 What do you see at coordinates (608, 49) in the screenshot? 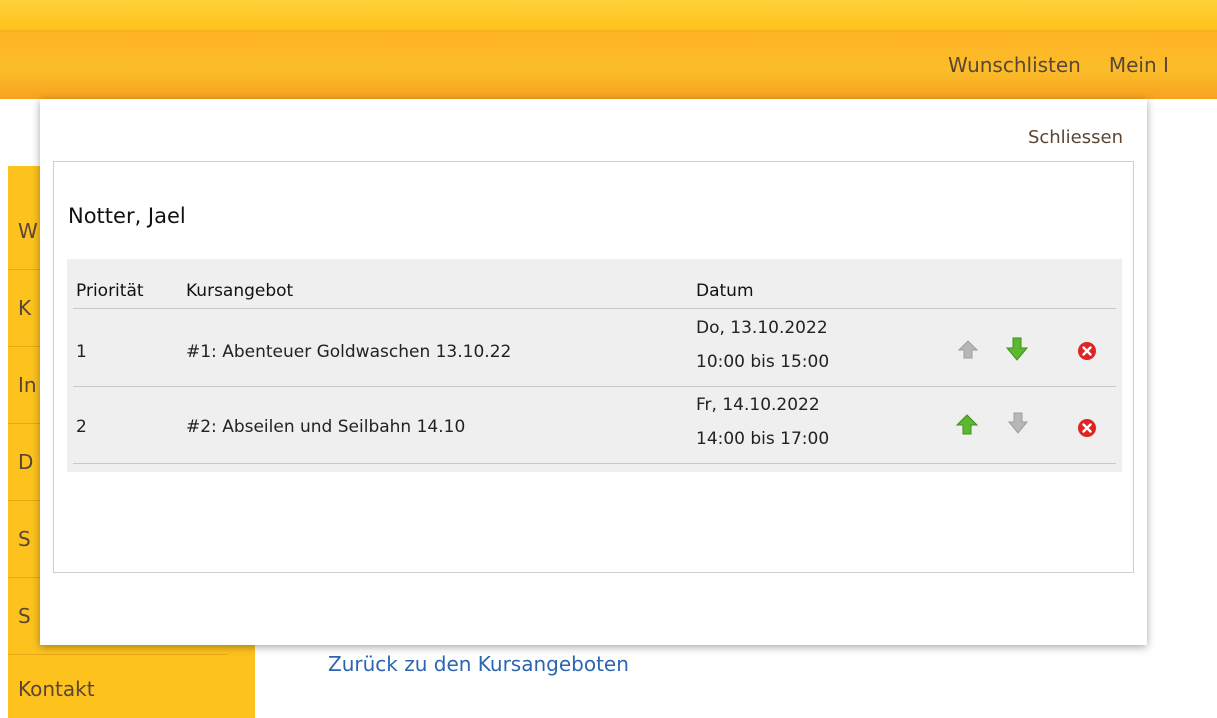
I see `site-header: Wunschlisten Mein I` at bounding box center [608, 49].